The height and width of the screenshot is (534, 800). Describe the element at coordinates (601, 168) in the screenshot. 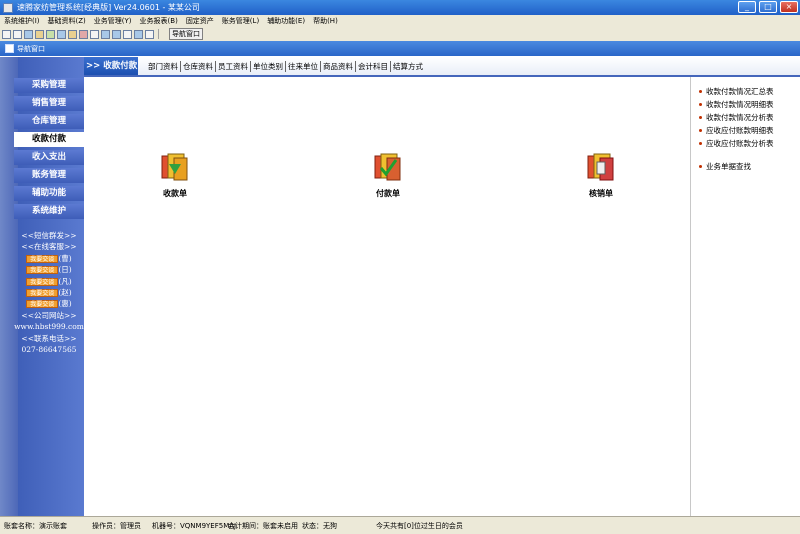

I see `writeoff-voucher-icon` at that location.